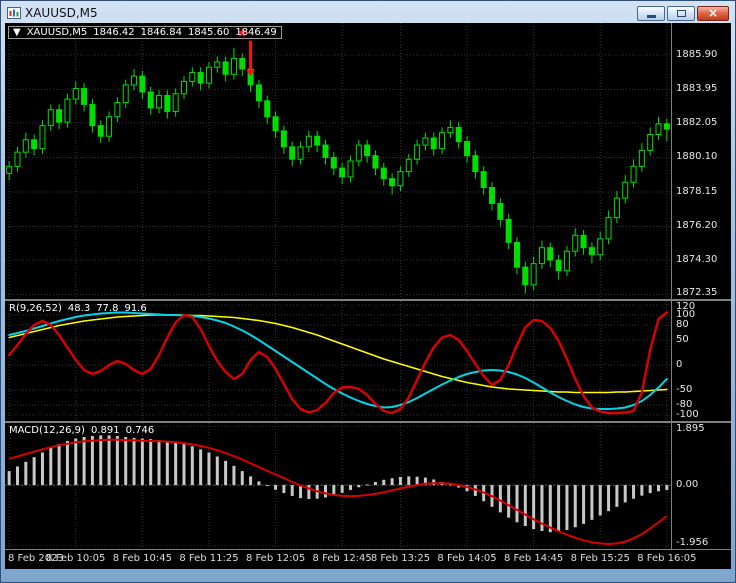 The height and width of the screenshot is (583, 736). I want to click on macd-name: MACD(12,26,9), so click(47, 430).